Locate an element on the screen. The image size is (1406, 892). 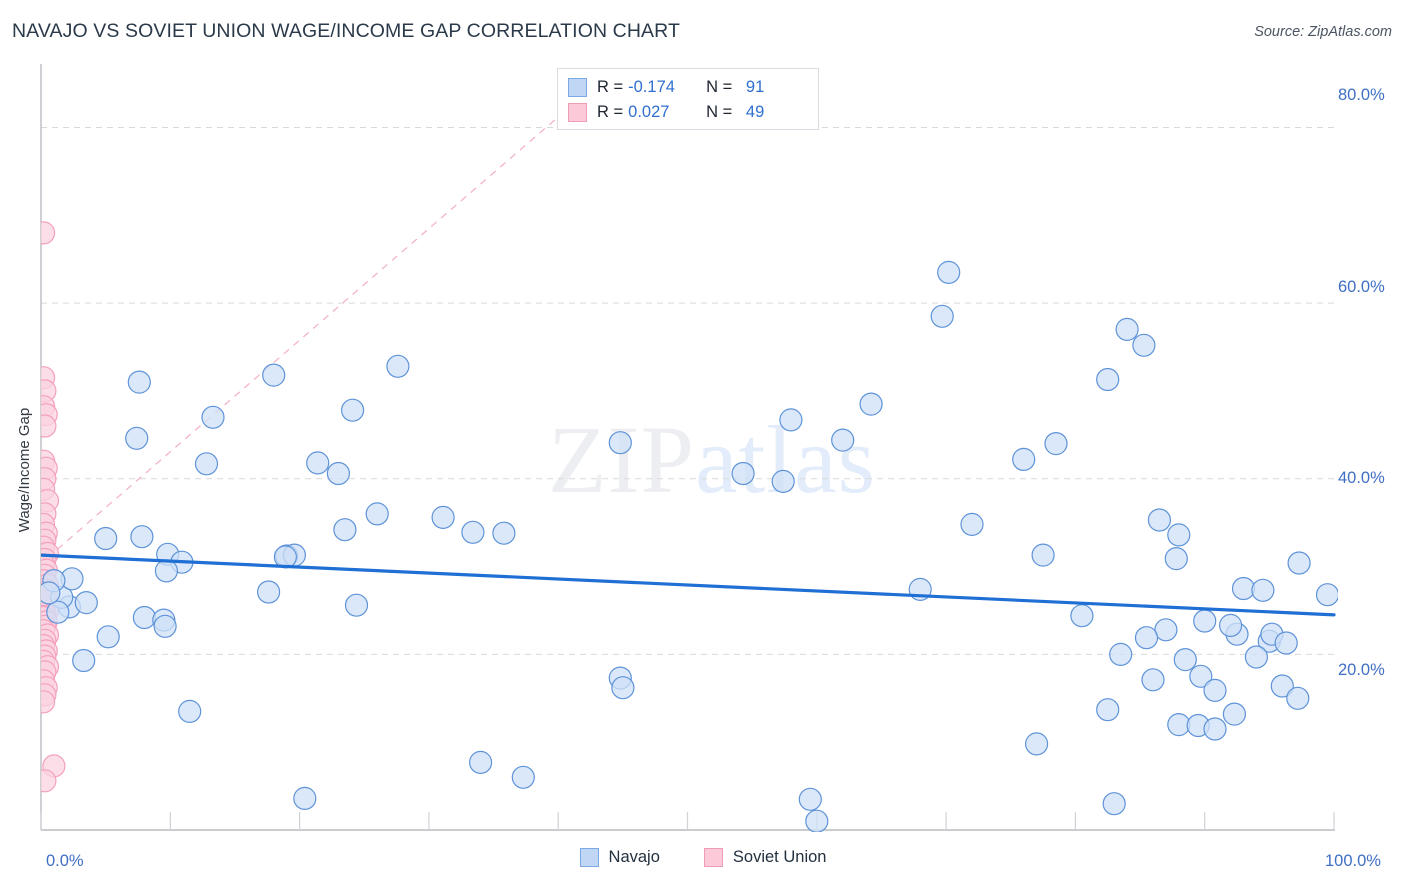
correlation-stats-box: R = -0.174 N = 91 R = 0.027 N = 49 is located at coordinates (688, 99).